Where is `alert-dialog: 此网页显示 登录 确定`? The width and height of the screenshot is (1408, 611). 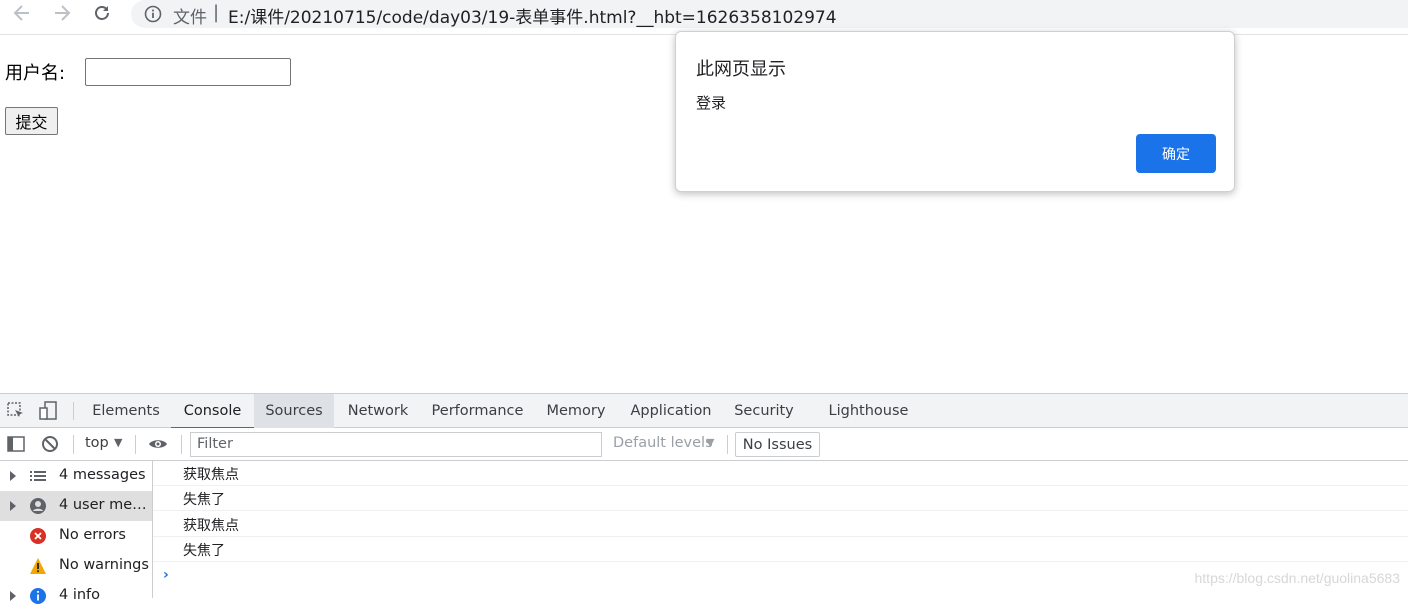
alert-dialog: 此网页显示 登录 确定 is located at coordinates (955, 111).